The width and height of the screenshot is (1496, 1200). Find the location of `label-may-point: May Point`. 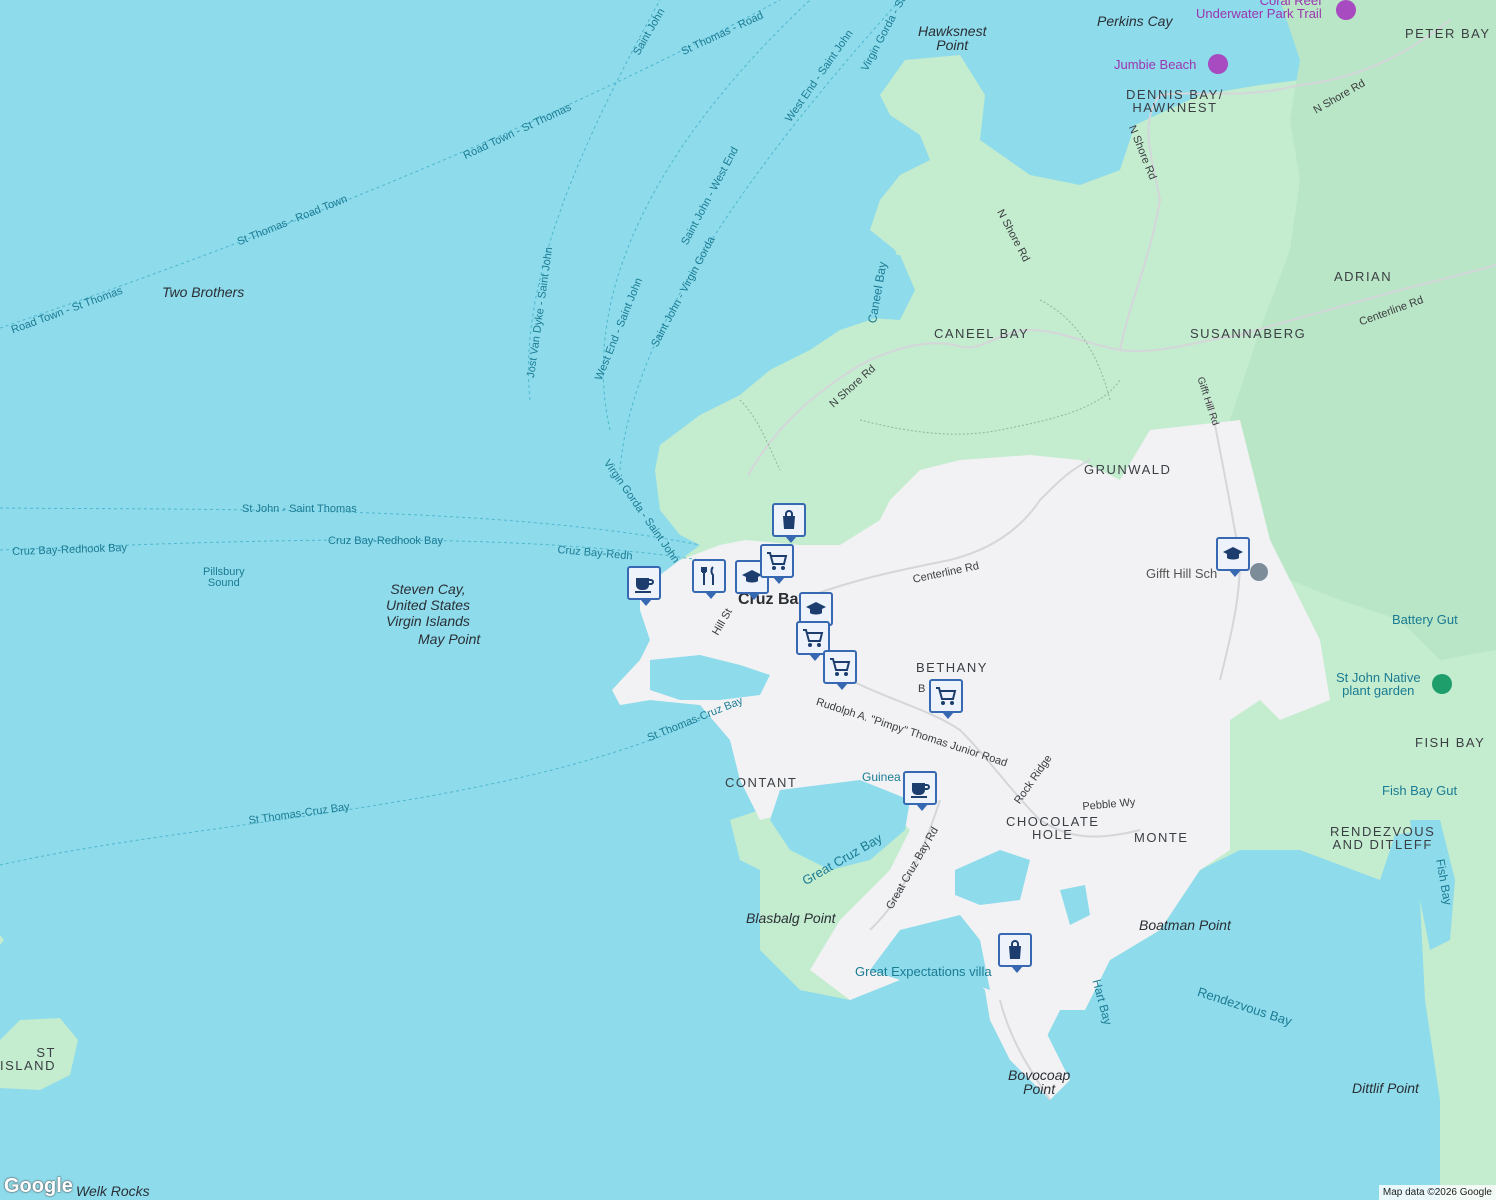

label-may-point: May Point is located at coordinates (449, 639).